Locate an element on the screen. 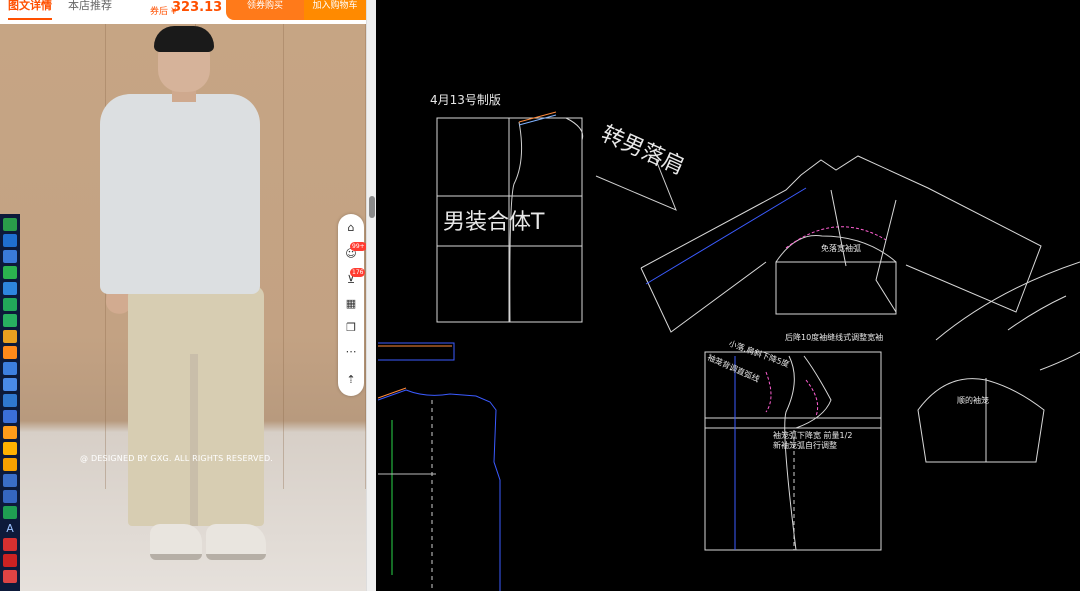 This screenshot has width=1080, height=591. floating-action-bar: ⌂ ☺ 99+ ⊻ 176 ▦ ❐ ⋯ ⇡ is located at coordinates (352, 305).